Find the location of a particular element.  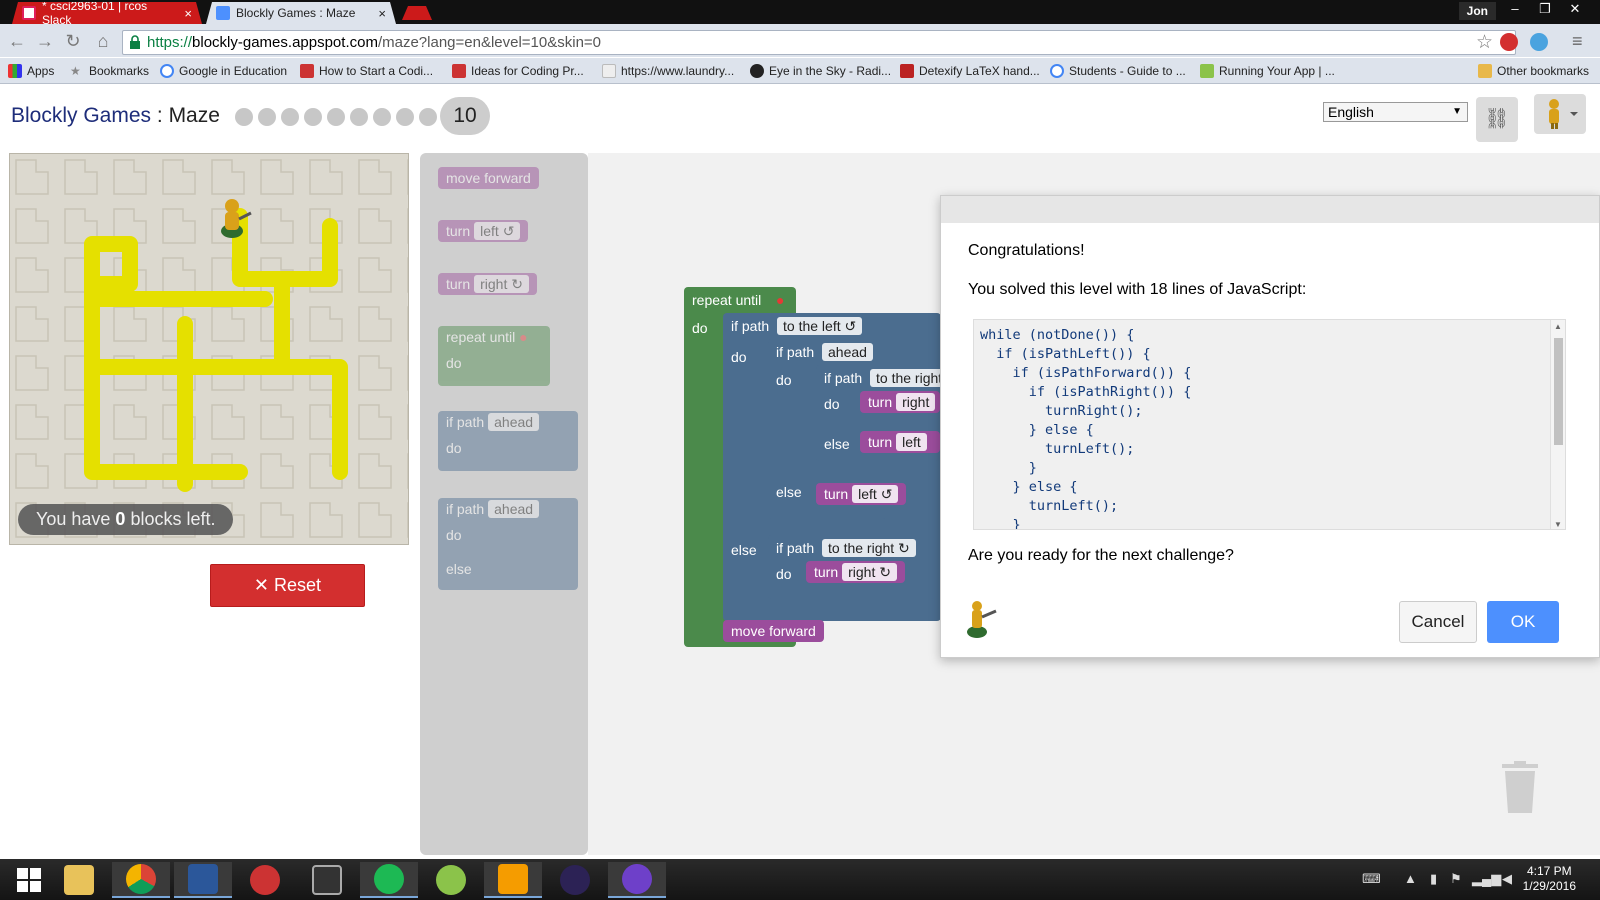

reset-button: ✕ Reset is located at coordinates (287, 585).